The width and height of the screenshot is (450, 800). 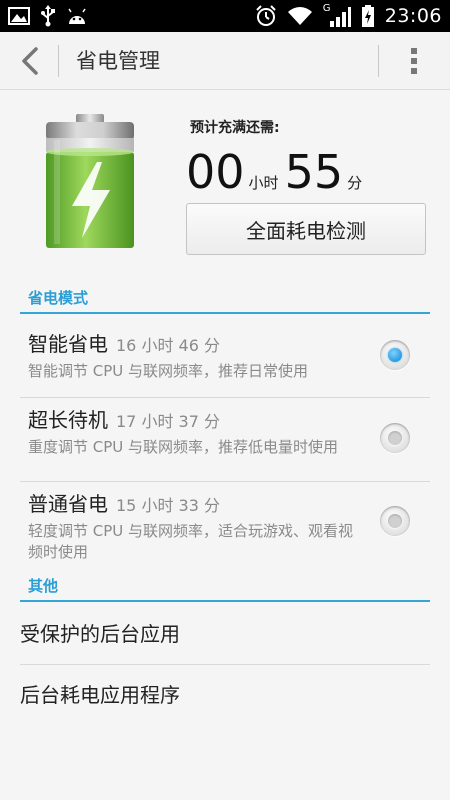 I want to click on mode-name: 超长待机, so click(x=68, y=420).